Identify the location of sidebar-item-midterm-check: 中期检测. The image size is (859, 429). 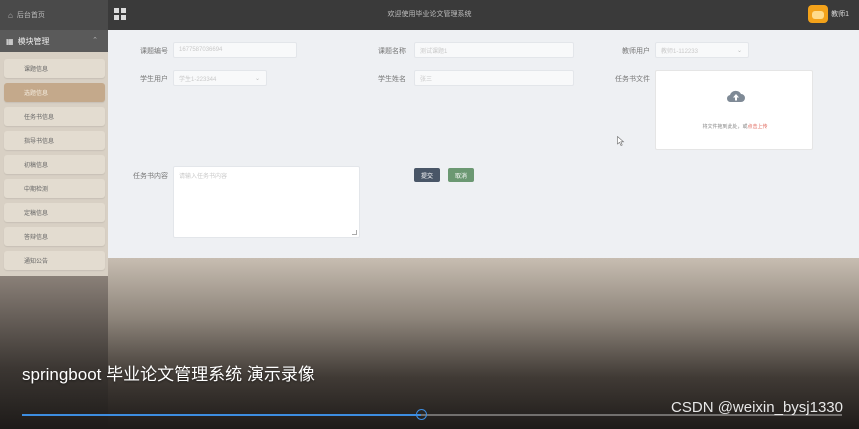
(54, 188).